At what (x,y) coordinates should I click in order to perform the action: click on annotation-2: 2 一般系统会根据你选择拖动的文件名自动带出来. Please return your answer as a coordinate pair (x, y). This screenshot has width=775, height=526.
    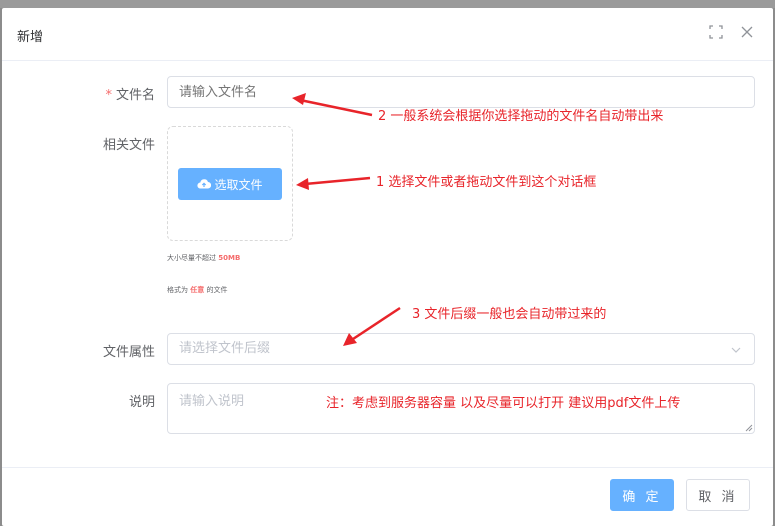
    Looking at the image, I should click on (521, 116).